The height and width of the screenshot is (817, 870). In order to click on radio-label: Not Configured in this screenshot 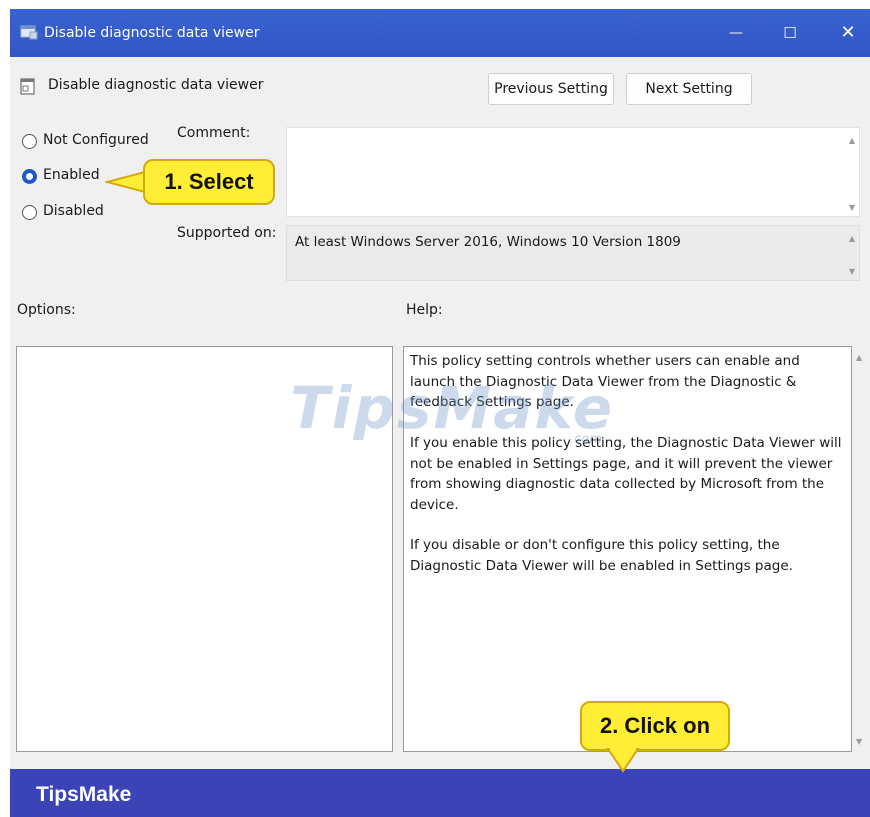, I will do `click(96, 140)`.